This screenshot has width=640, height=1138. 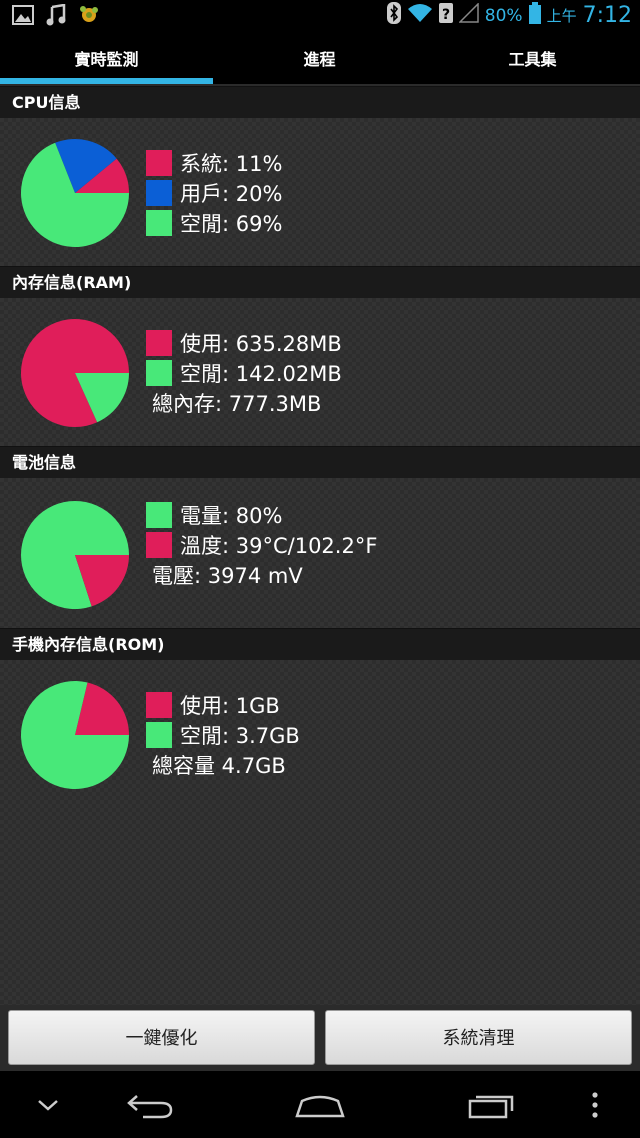 I want to click on tab-bar: 實時監測 進程 工具集, so click(x=320, y=58).